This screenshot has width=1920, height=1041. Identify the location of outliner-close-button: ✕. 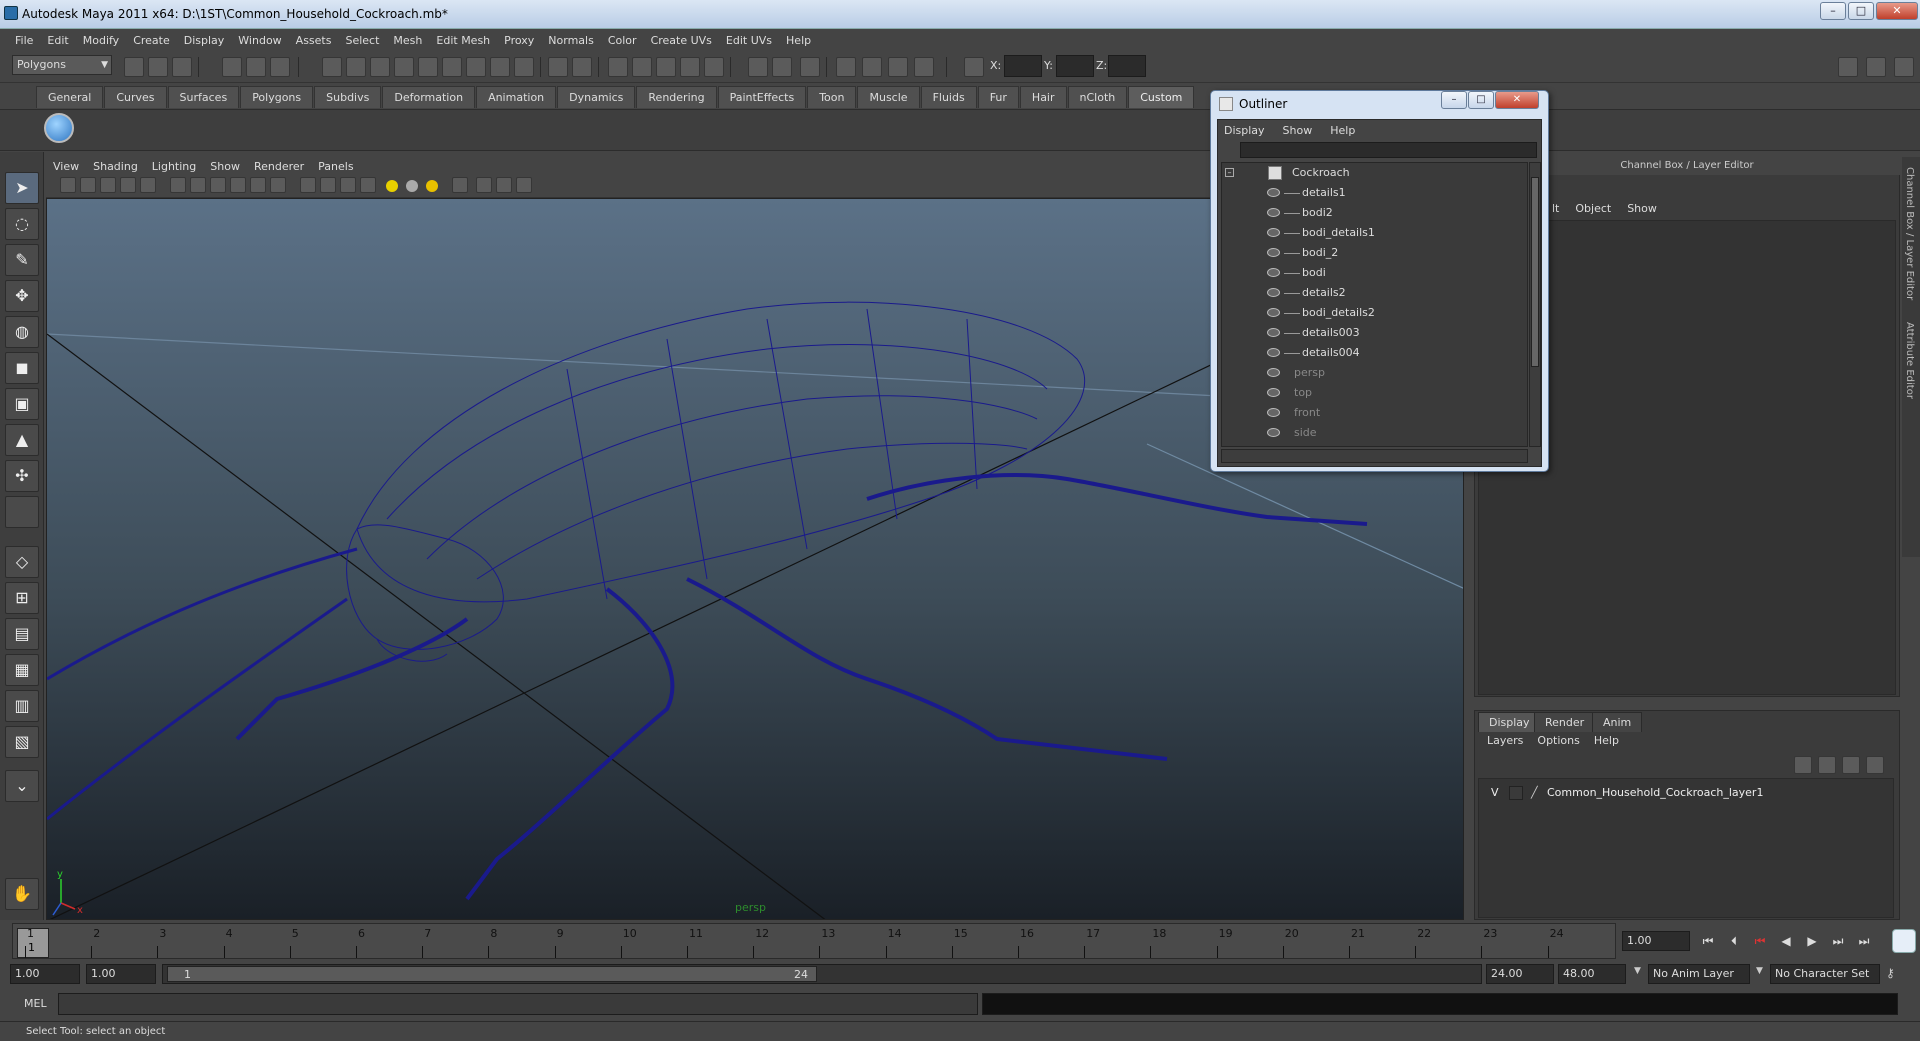
(1517, 100).